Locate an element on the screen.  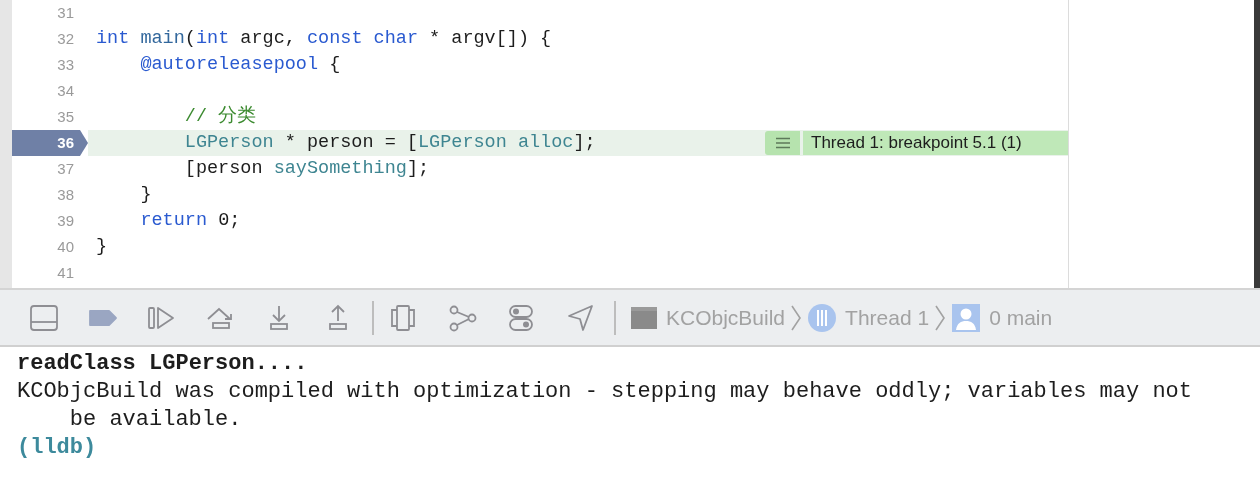
line-number: 38 is located at coordinates (65, 195).